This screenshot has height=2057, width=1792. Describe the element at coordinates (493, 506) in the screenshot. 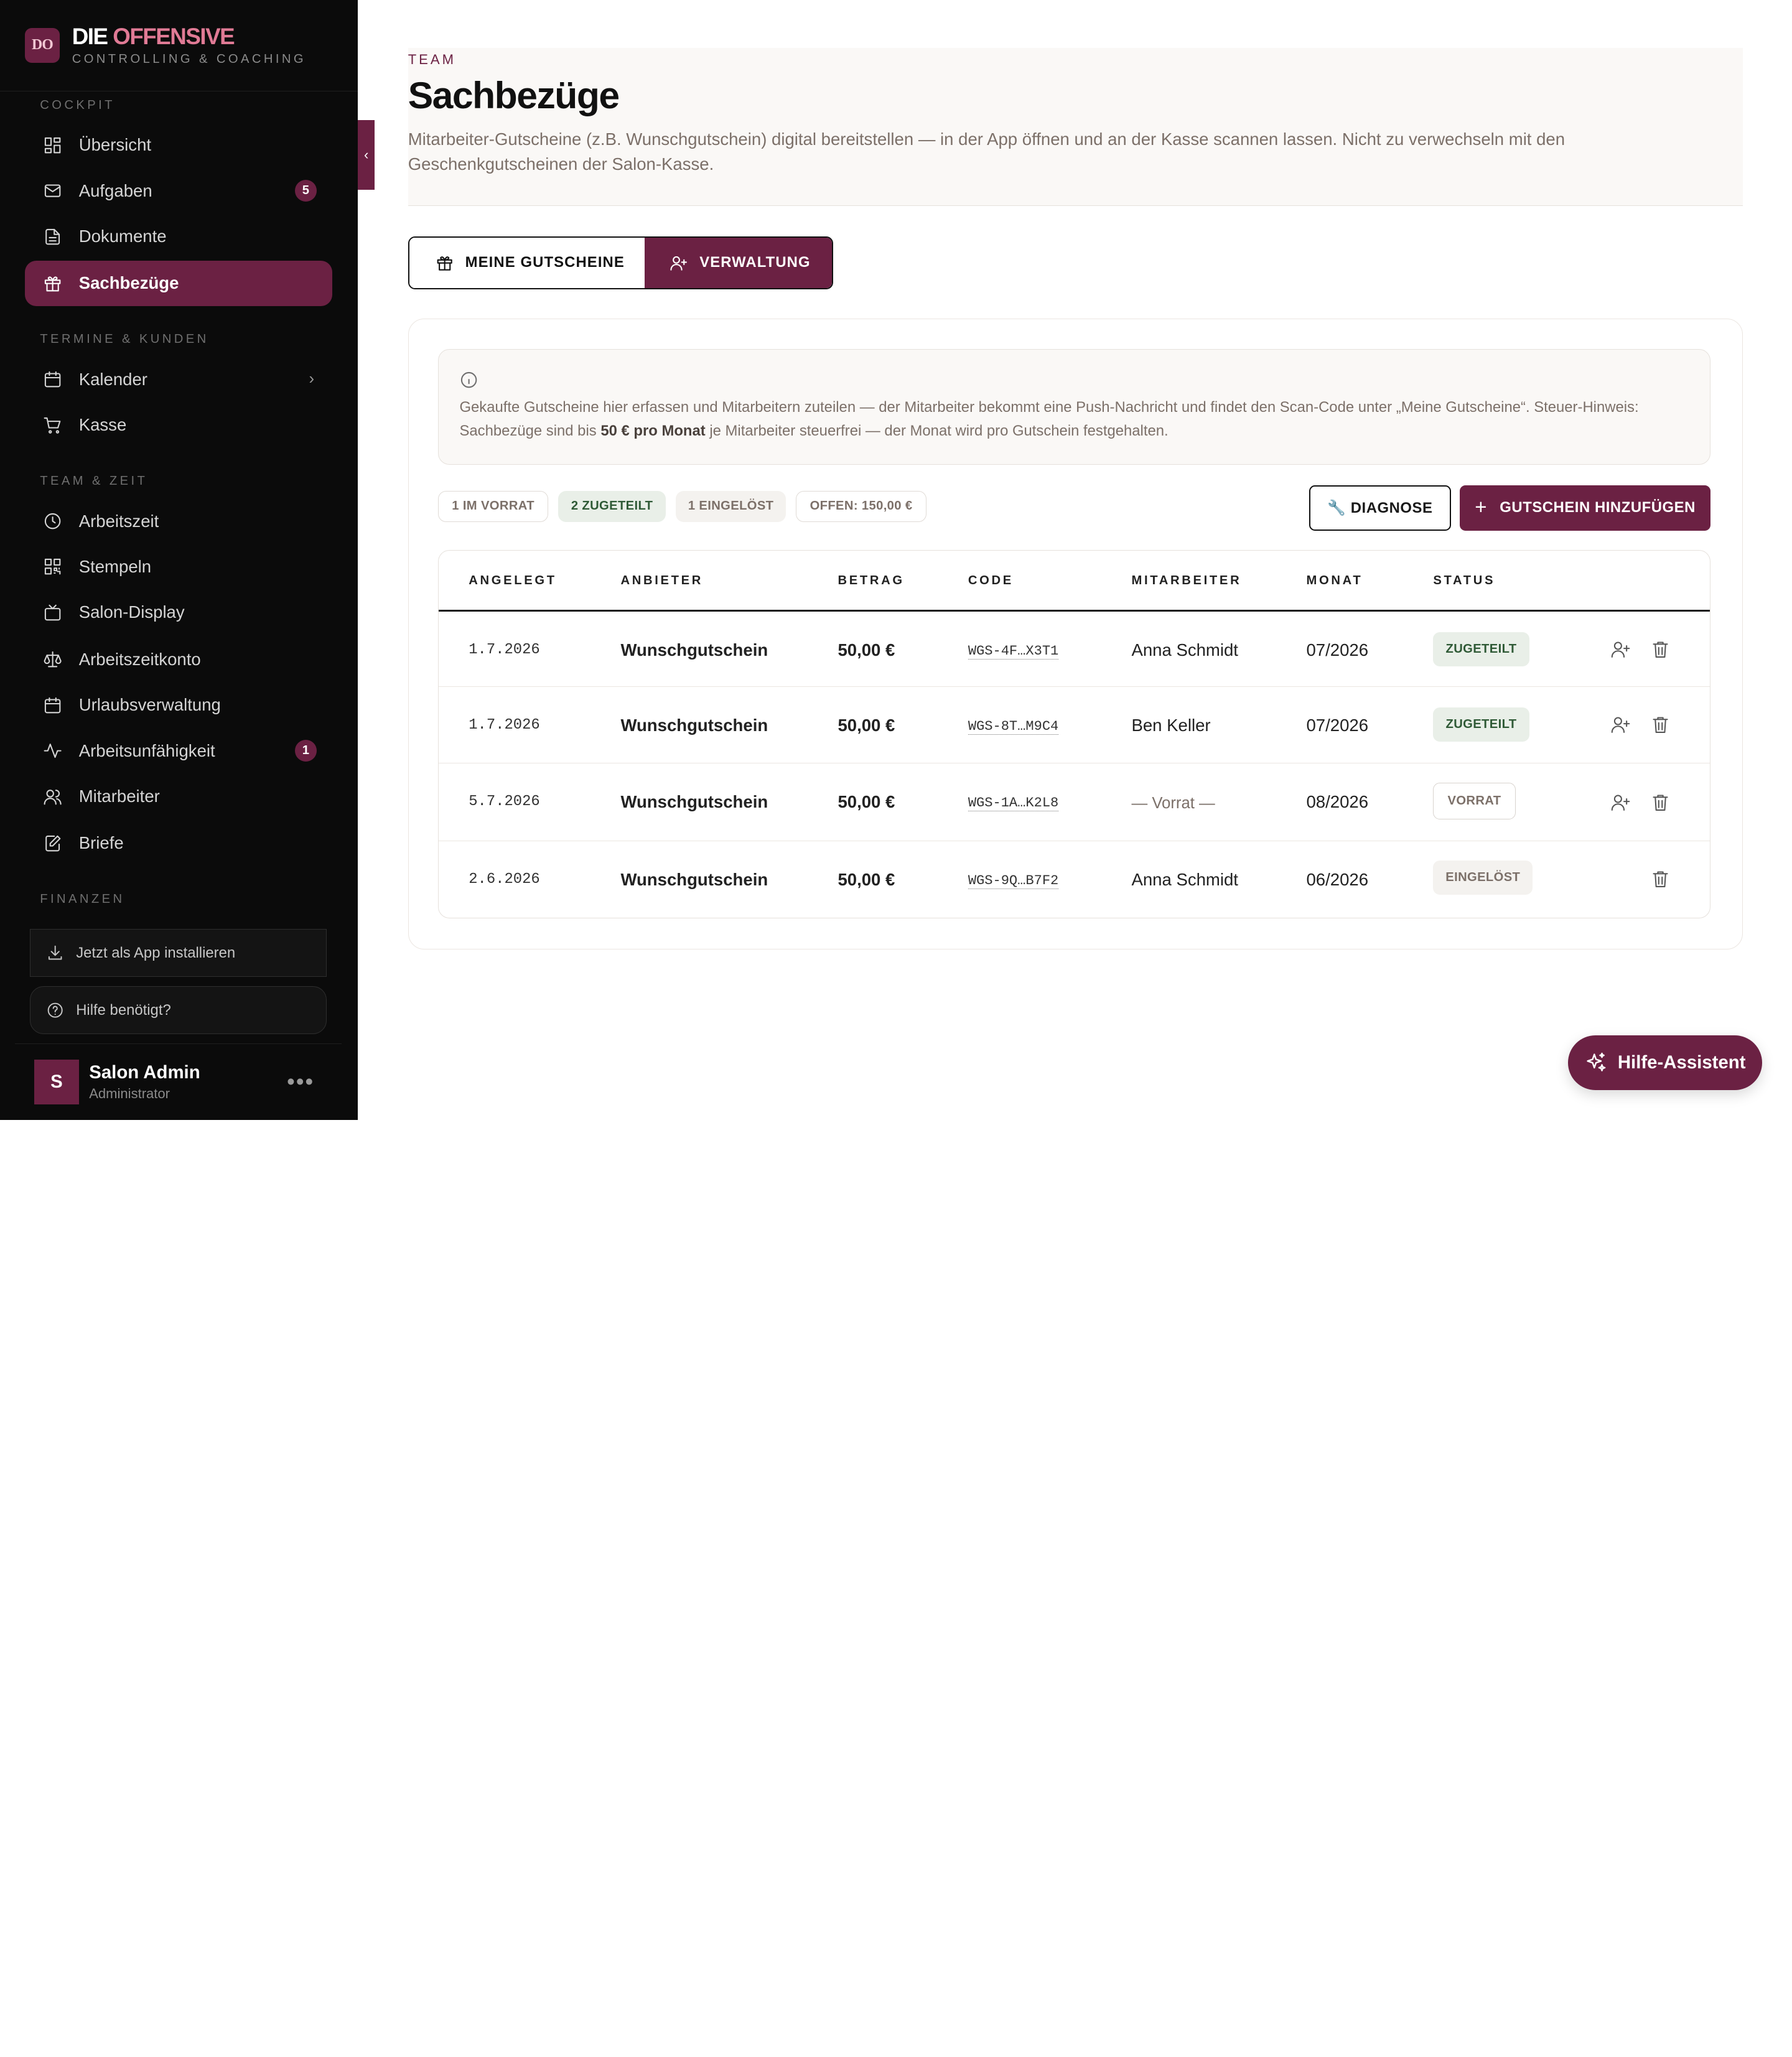

I see `chip-vorrat: 1 IM VORRAT` at that location.